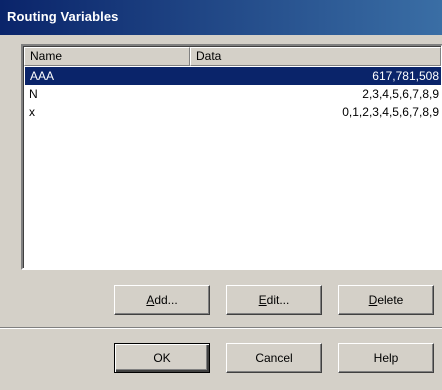 The height and width of the screenshot is (390, 442). I want to click on list-header: Name Data, so click(232, 56).